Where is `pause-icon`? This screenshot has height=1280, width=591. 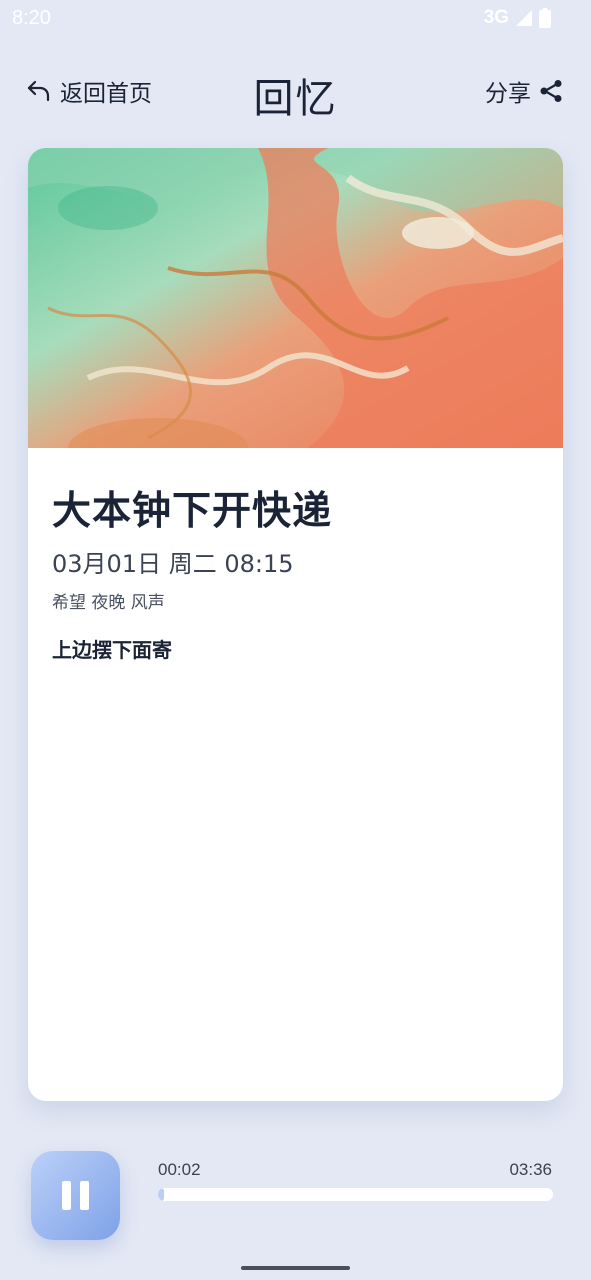 pause-icon is located at coordinates (75, 1195).